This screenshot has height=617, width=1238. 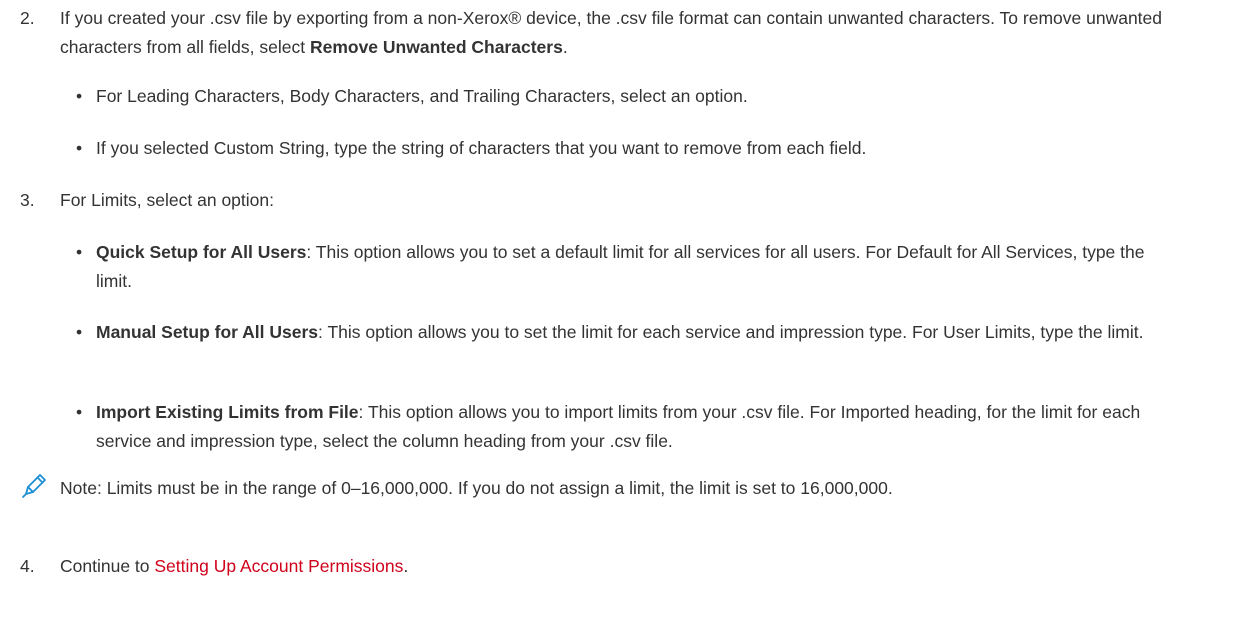 I want to click on step-text: For Limits, select an option:, so click(x=167, y=200).